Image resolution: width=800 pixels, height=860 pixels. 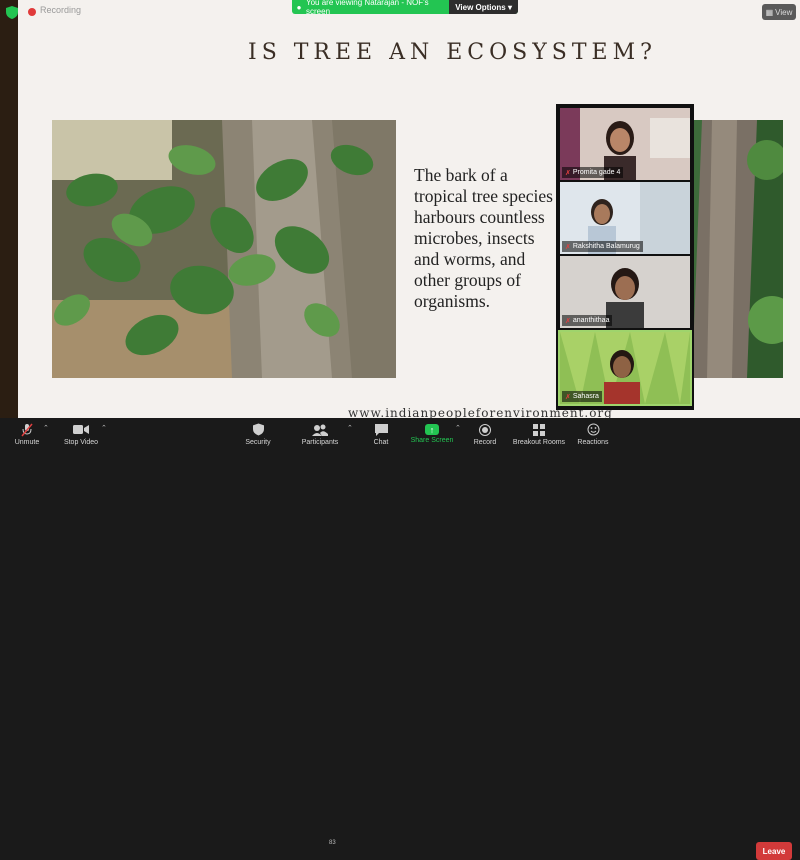 I want to click on breakout-rooms-label: Breakout Rooms, so click(x=539, y=442).